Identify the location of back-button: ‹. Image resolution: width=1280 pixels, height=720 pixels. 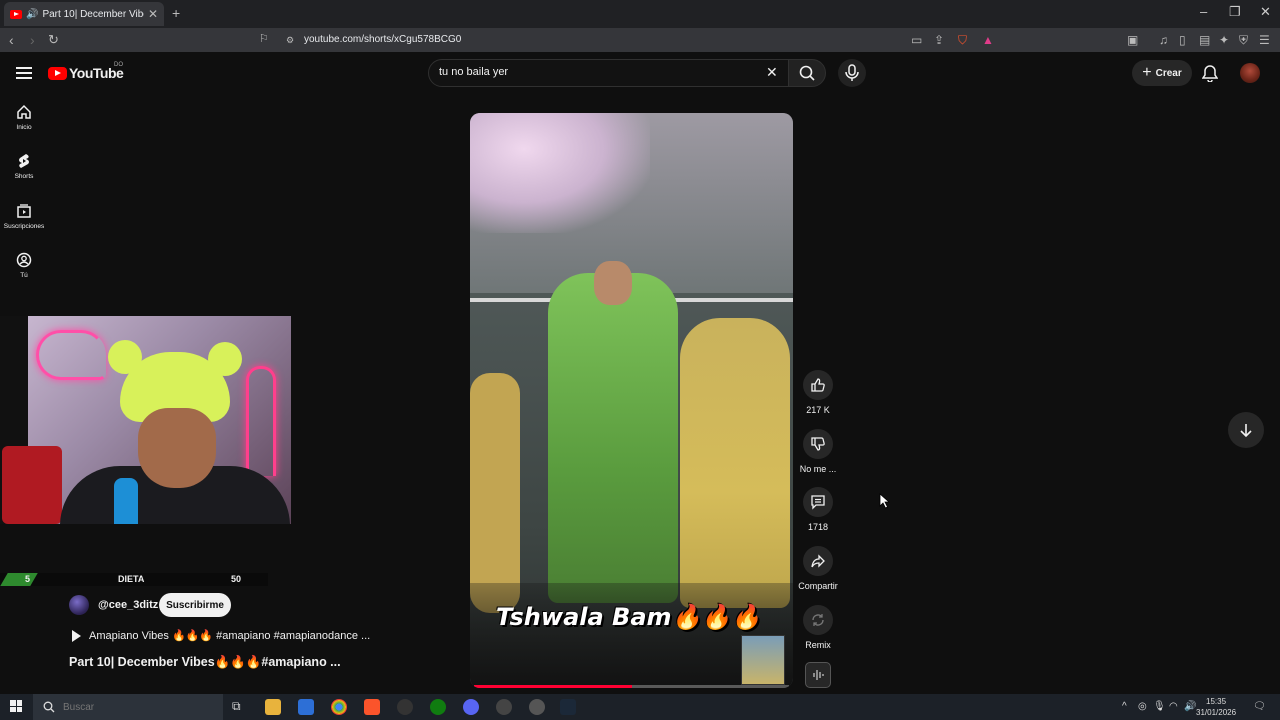
(11, 40).